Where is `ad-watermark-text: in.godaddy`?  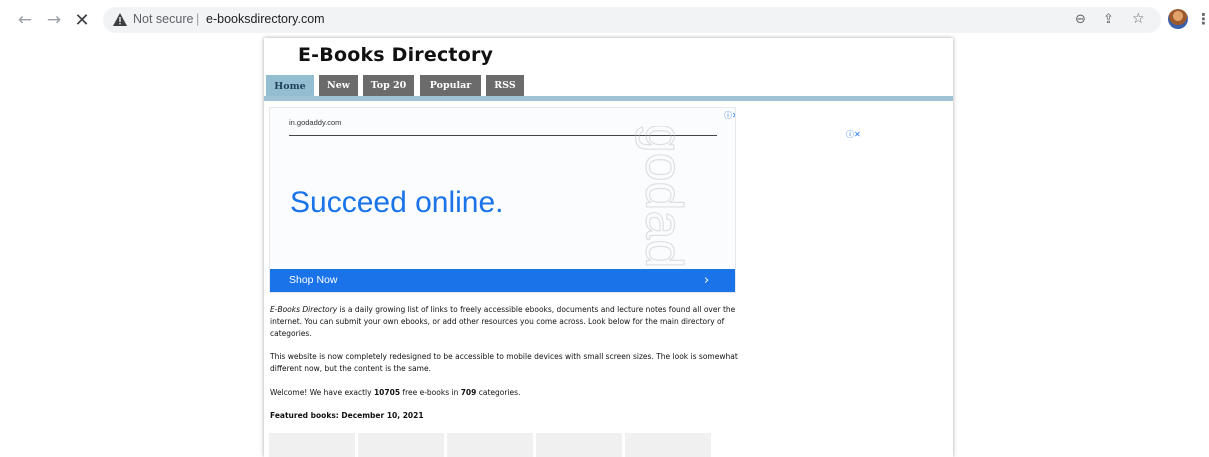 ad-watermark-text: in.godaddy is located at coordinates (663, 196).